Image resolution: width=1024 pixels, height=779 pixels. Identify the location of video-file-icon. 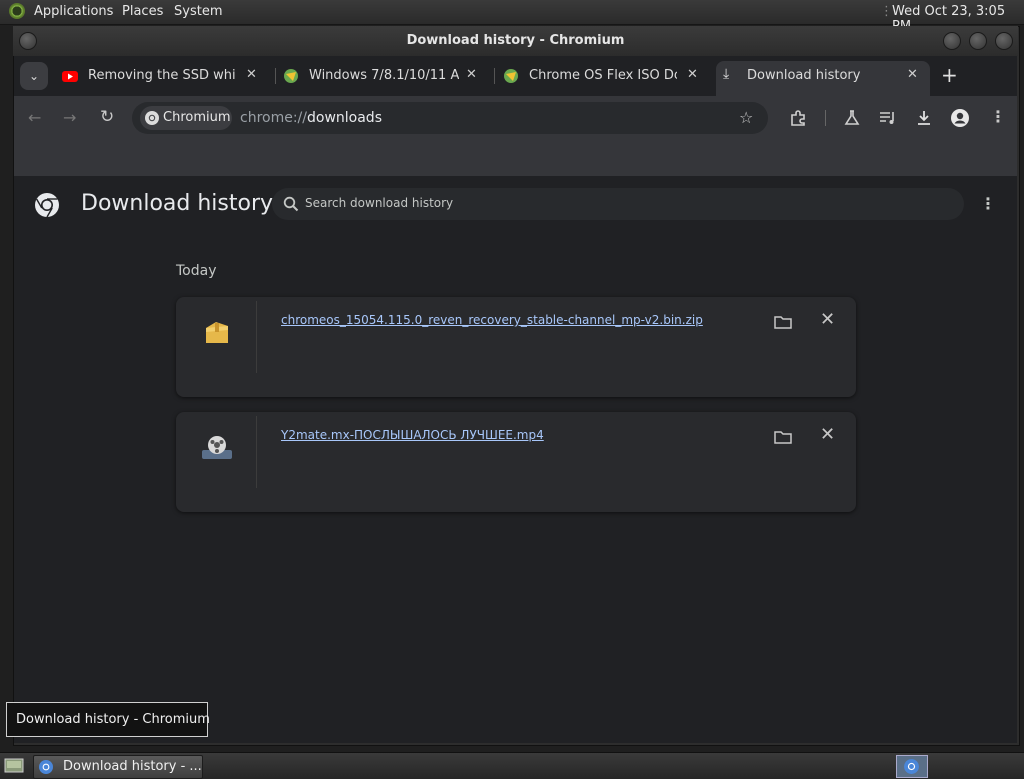
(217, 447).